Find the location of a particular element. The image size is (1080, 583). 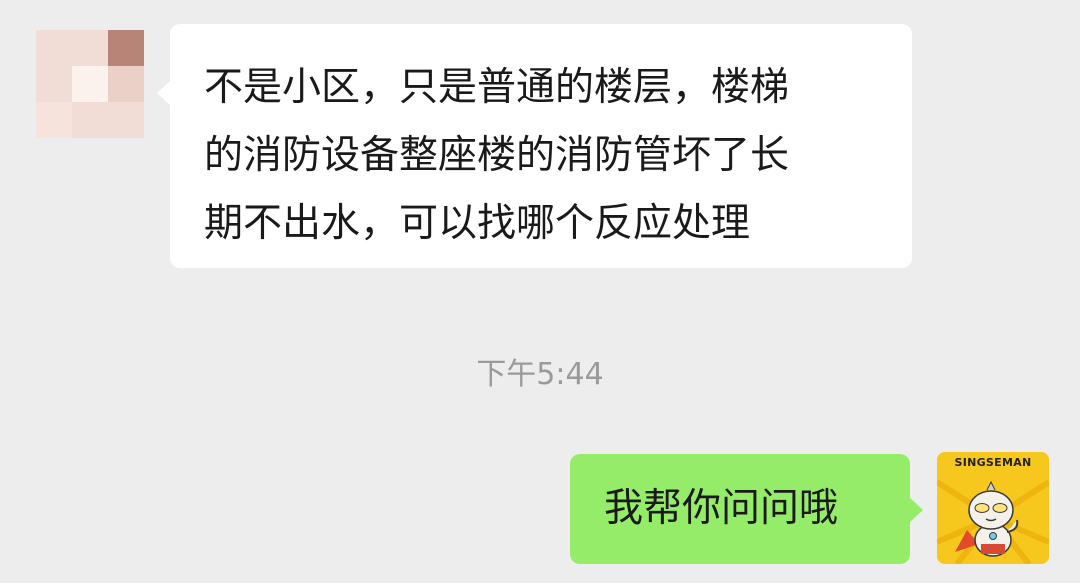

outgoing-message-bubble: 我帮你问问哦 is located at coordinates (746, 509).